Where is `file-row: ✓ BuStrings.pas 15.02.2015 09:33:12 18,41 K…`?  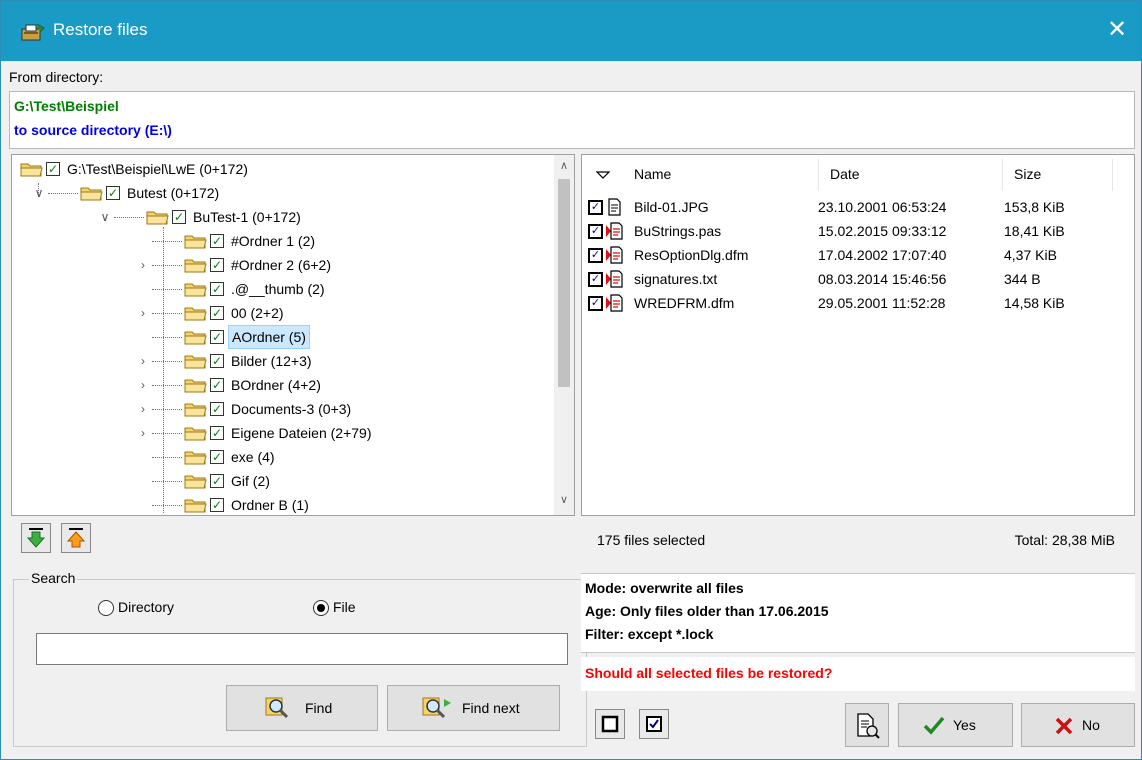 file-row: ✓ BuStrings.pas 15.02.2015 09:33:12 18,41 K… is located at coordinates (858, 231).